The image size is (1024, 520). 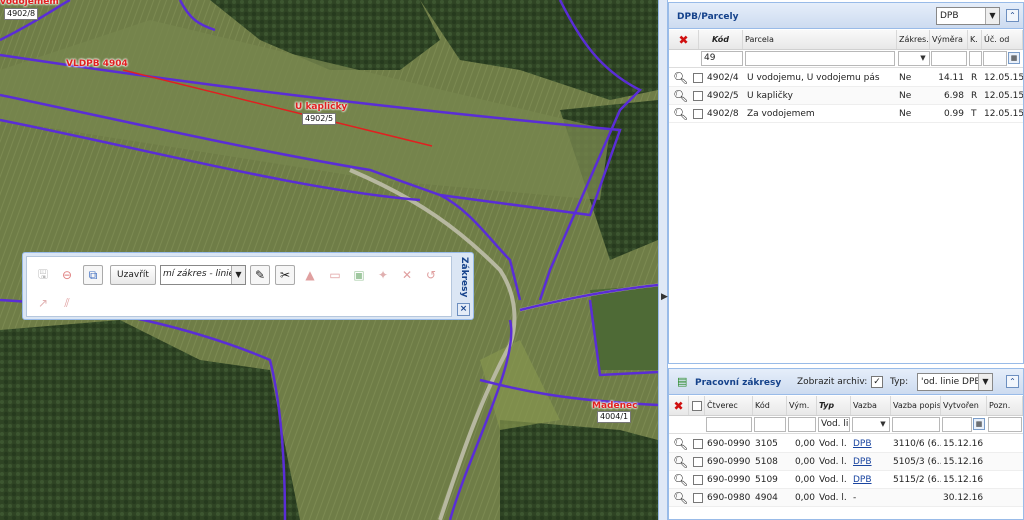 I want to click on dpb-header-row: ✖ Kód Parcela Zákres. Výměra K. Úč. od, so click(x=846, y=40).